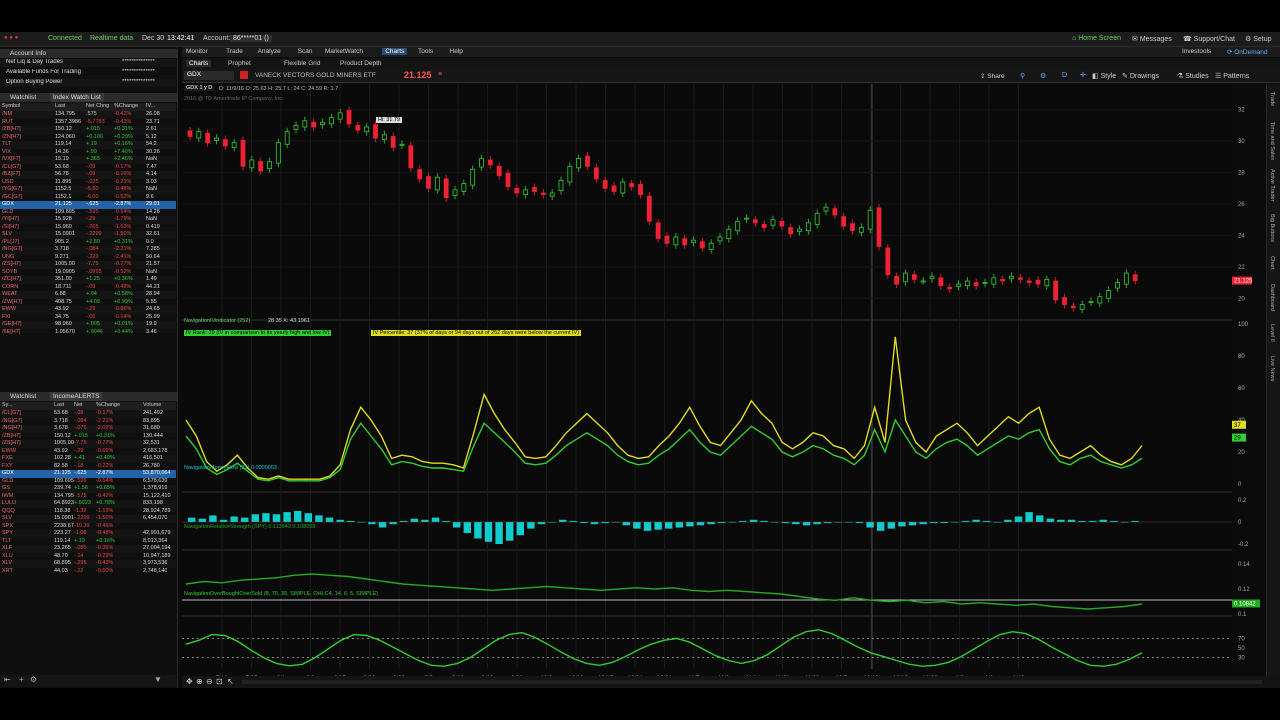 Image resolution: width=1280 pixels, height=720 pixels. Describe the element at coordinates (1043, 76) in the screenshot. I see `settings-icon: ⚙` at that location.